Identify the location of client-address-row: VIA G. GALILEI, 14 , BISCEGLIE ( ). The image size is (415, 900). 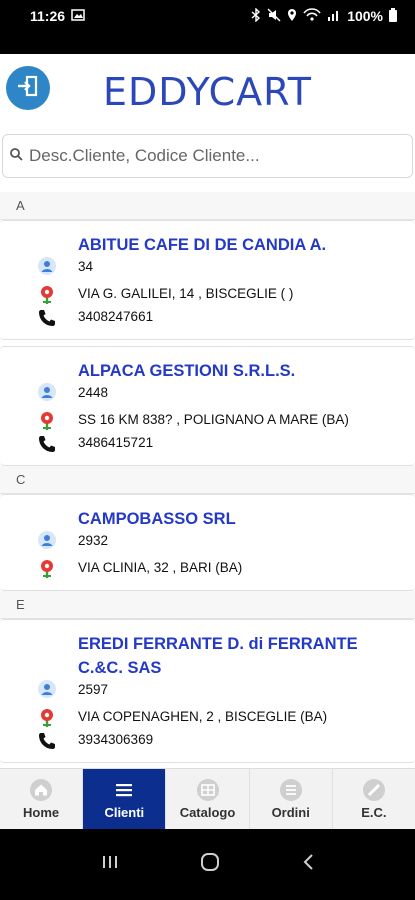
(207, 294).